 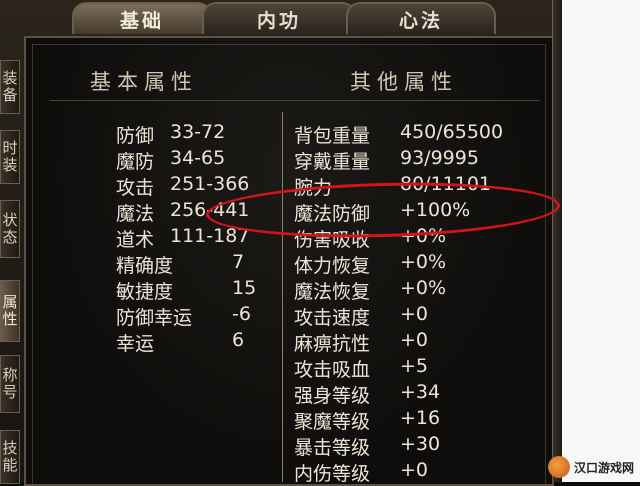 What do you see at coordinates (332, 396) in the screenshot?
I see `stat-name: 强身等级` at bounding box center [332, 396].